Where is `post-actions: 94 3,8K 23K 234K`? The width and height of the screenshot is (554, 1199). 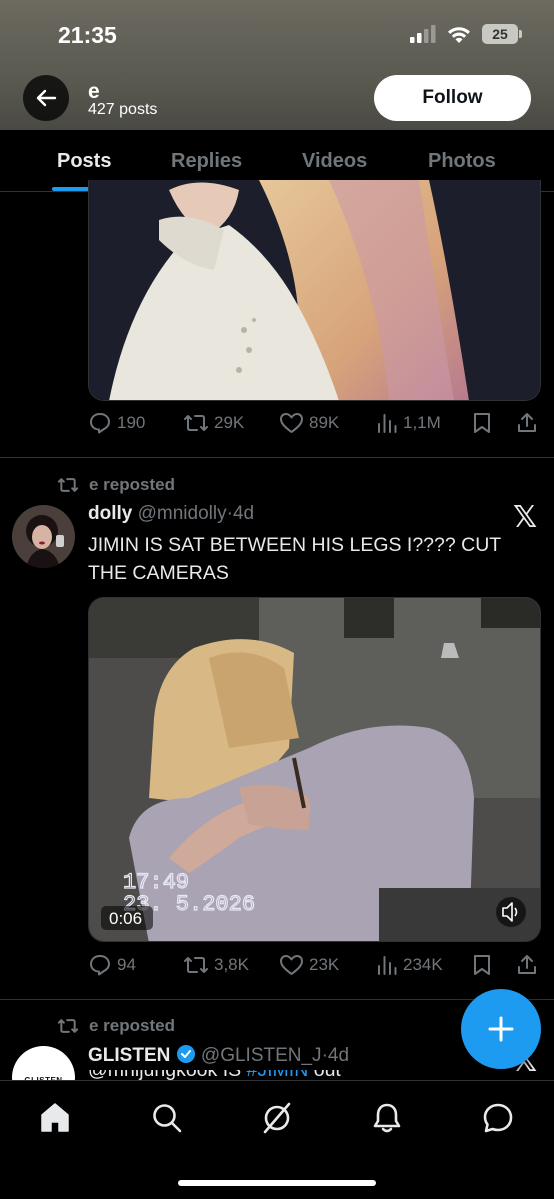
post-actions: 94 3,8K 23K 234K is located at coordinates (314, 968).